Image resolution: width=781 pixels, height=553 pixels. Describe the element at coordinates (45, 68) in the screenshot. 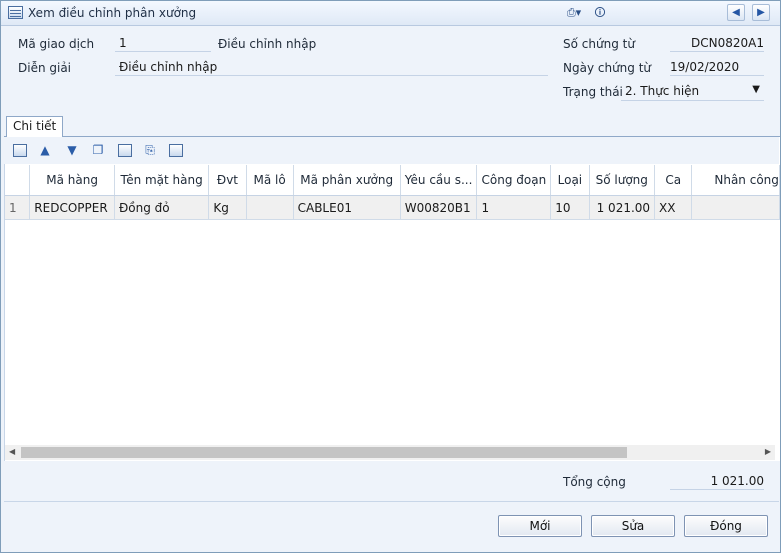

I see `description-label: Diễn giải` at that location.